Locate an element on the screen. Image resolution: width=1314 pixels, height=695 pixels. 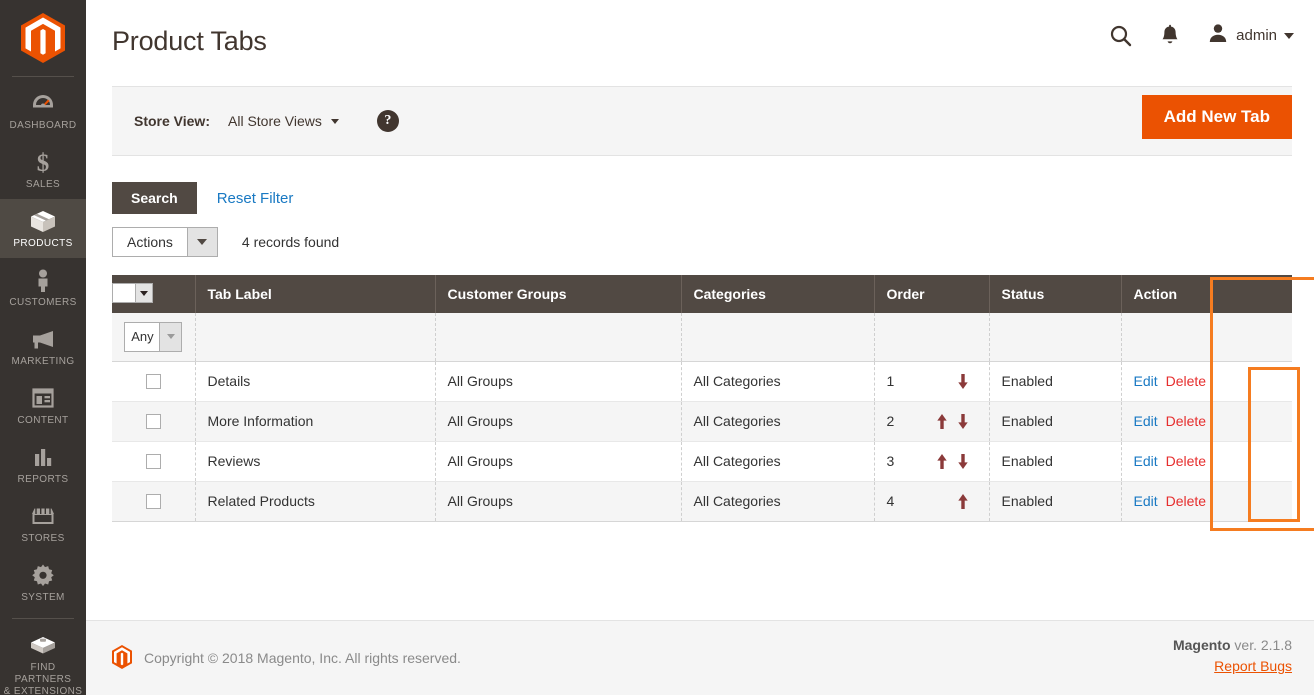
filter-cell-action is located at coordinates (1206, 337).